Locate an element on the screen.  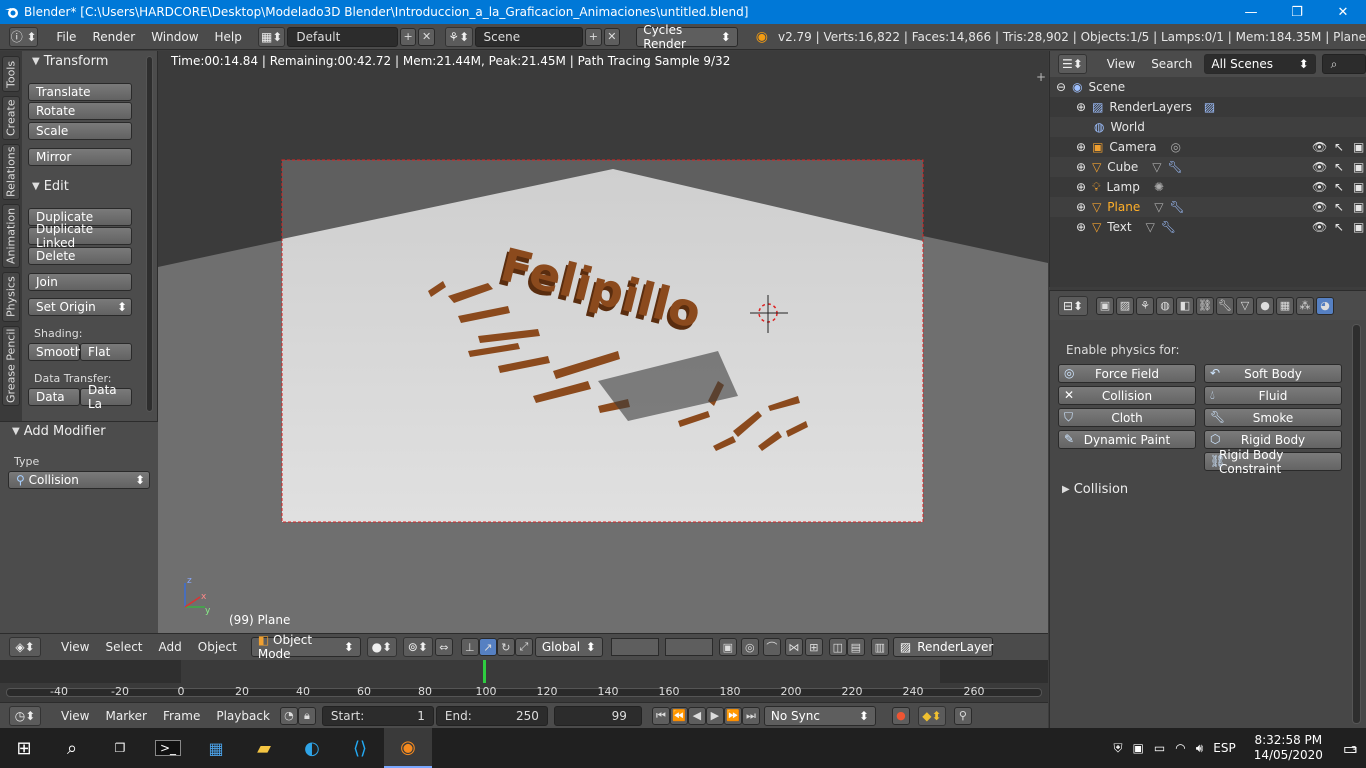
language-indicator: ESP is located at coordinates (1224, 748).